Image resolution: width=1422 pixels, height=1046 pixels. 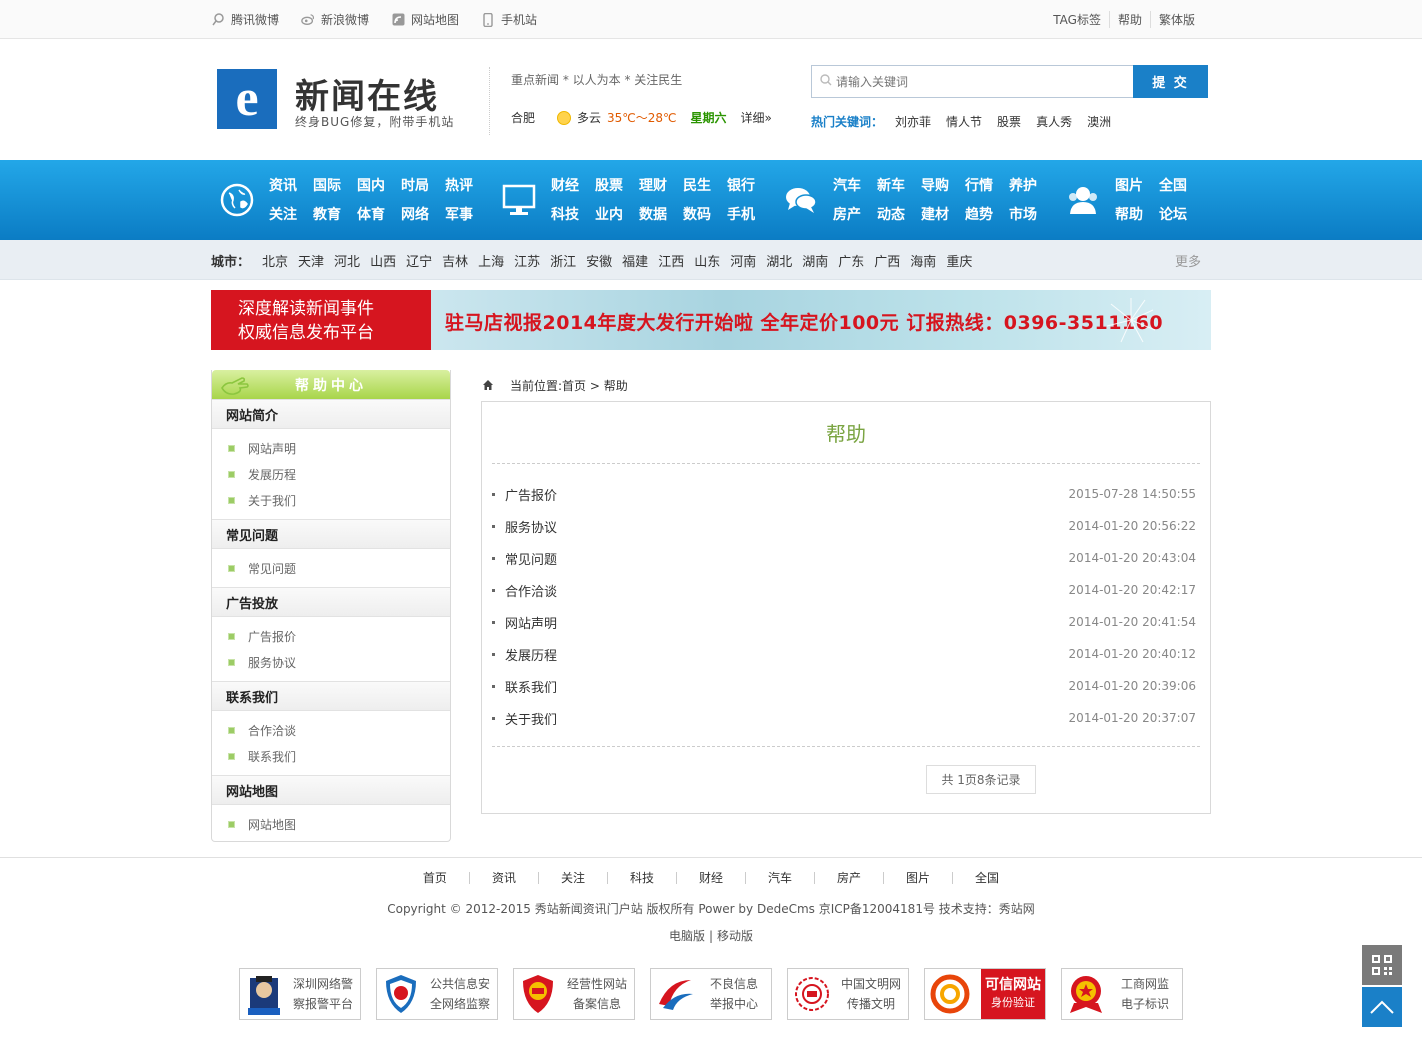 I want to click on city-link: 福建, so click(x=635, y=260).